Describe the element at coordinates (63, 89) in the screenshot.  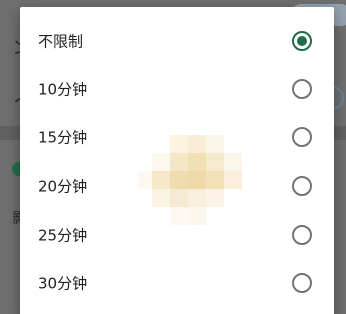
I see `option-label: 10分钟` at that location.